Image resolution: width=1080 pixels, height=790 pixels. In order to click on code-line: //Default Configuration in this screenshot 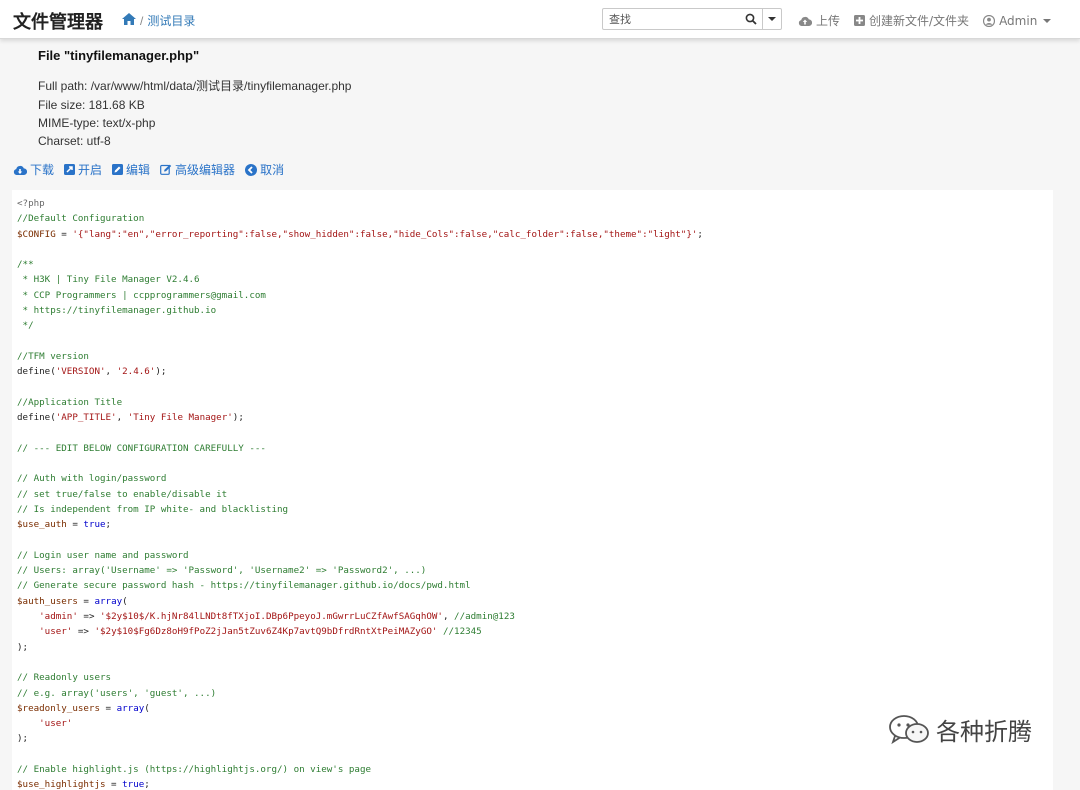, I will do `click(532, 218)`.